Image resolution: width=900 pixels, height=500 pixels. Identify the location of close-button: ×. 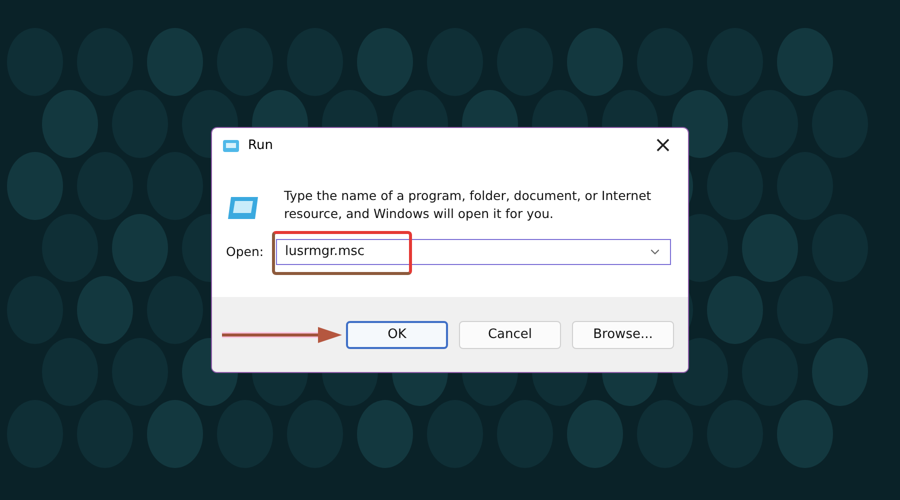
(663, 145).